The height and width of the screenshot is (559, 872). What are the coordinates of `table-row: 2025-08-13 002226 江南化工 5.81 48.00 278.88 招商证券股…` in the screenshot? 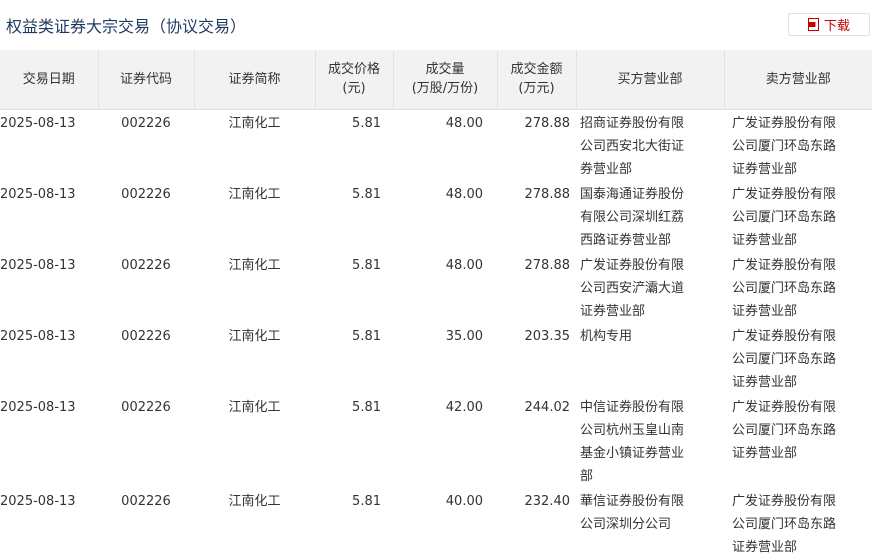 It's located at (436, 145).